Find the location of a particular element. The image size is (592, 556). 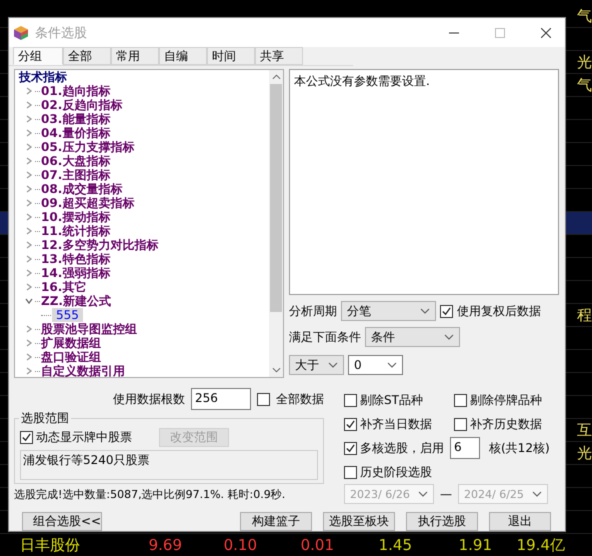

table-cell-text: 9.69 is located at coordinates (165, 545).